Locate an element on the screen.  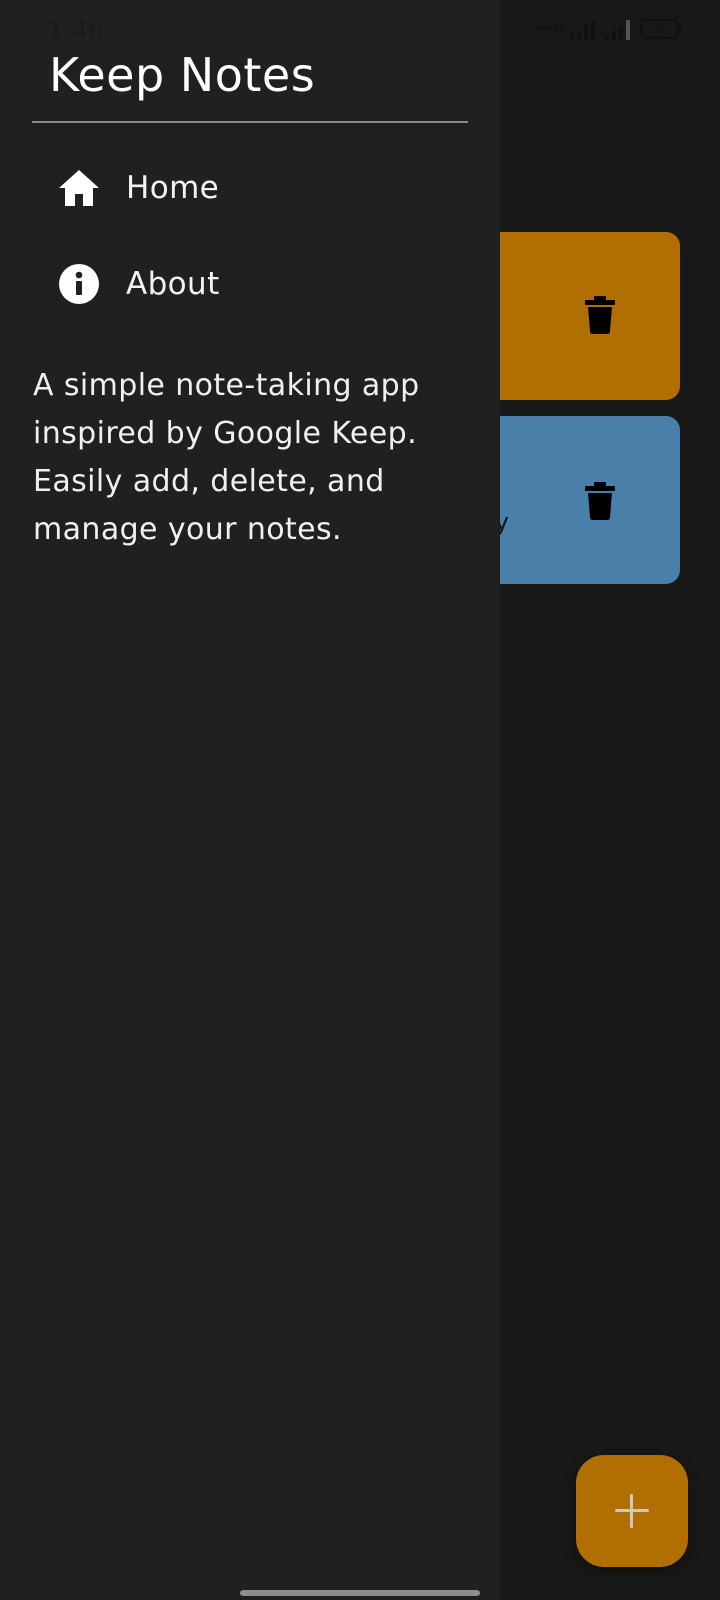
menu-item-home: Home is located at coordinates (250, 188).